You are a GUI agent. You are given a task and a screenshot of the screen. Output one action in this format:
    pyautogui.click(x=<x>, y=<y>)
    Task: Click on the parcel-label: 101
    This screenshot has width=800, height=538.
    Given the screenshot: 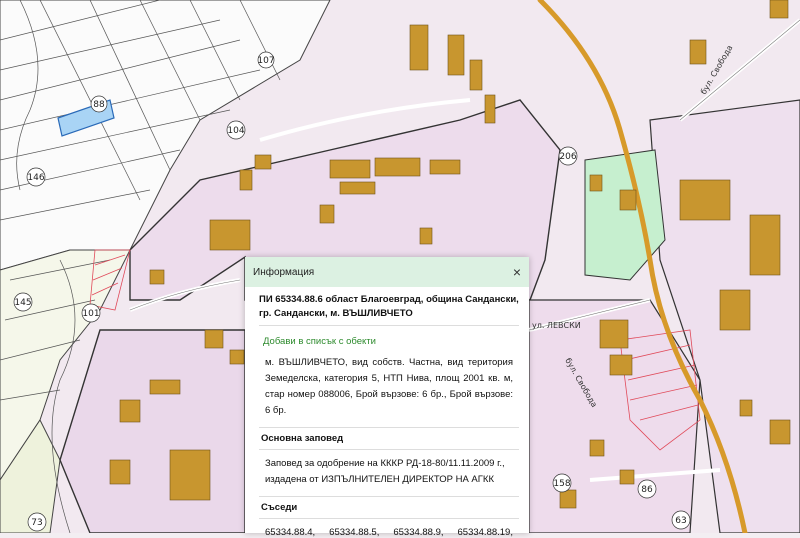 What is the action you would take?
    pyautogui.click(x=90, y=314)
    